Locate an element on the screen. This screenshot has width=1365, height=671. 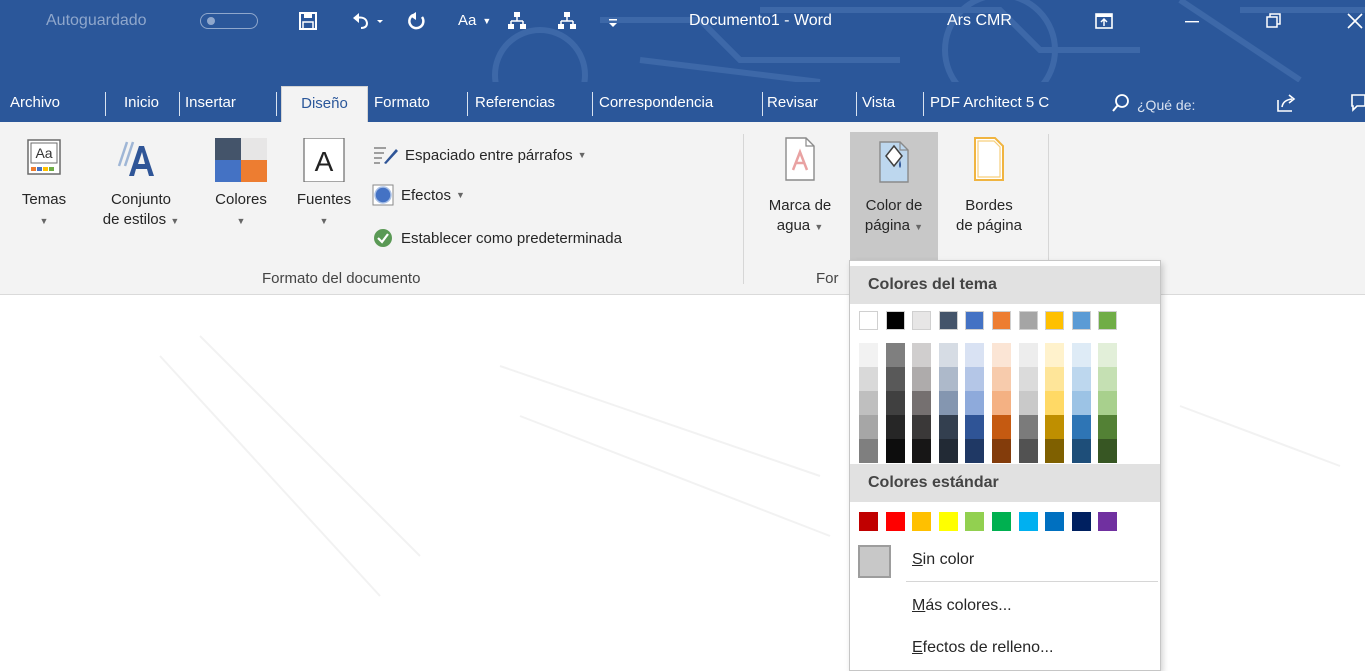
tab-pdf-architect: PDF Architect 5 C is located at coordinates (1015, 104).